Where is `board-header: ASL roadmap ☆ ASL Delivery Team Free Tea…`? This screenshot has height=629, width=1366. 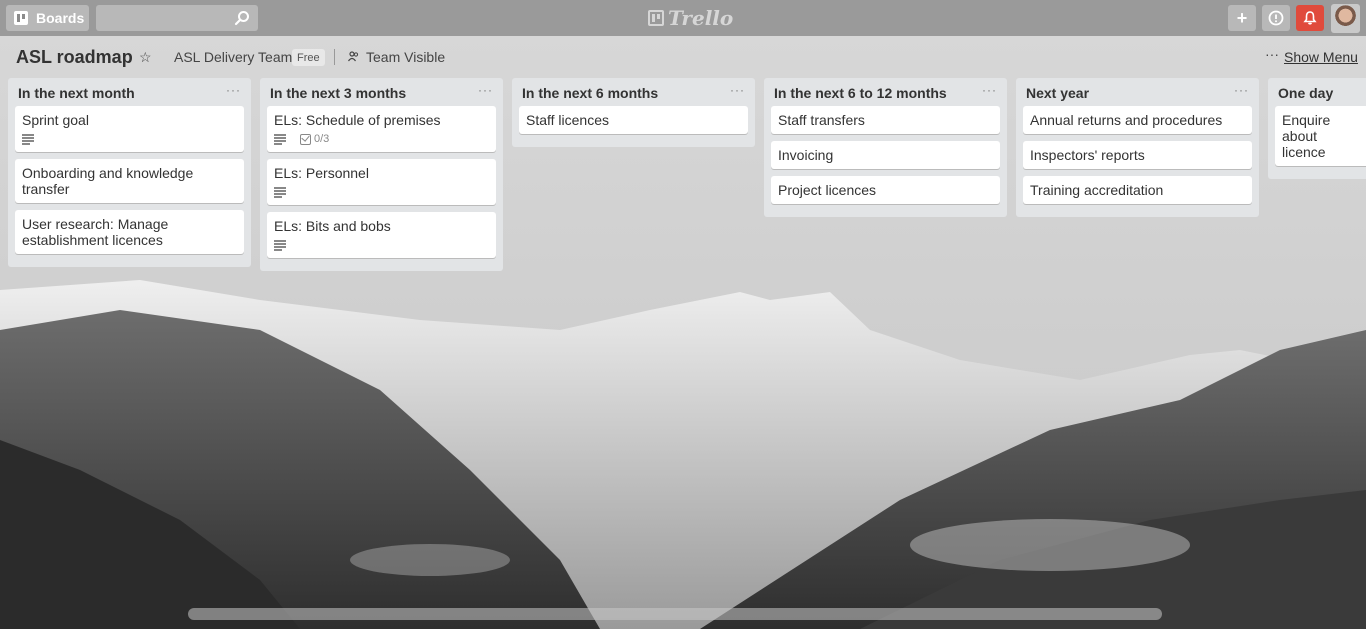 board-header: ASL roadmap ☆ ASL Delivery Team Free Tea… is located at coordinates (683, 56).